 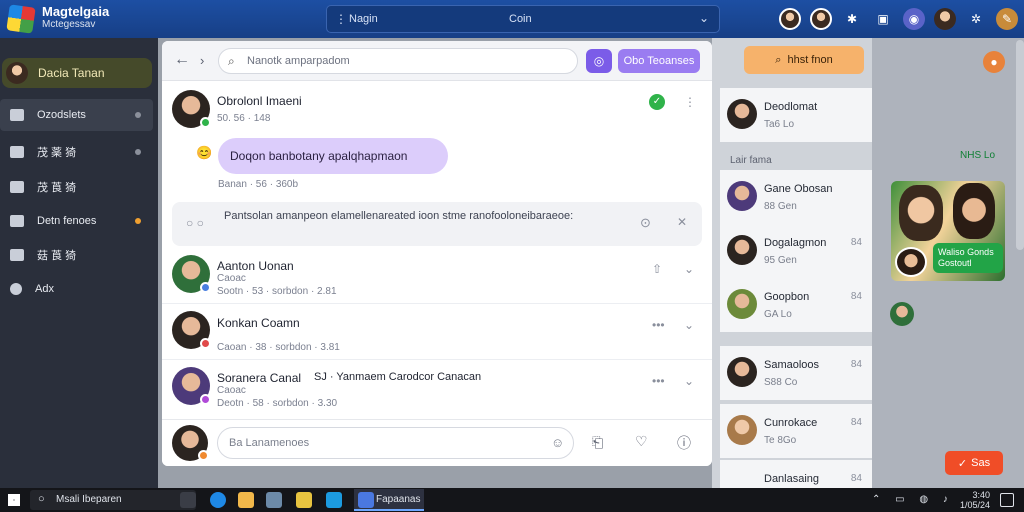 I want to click on notification-center-icon, so click(x=1007, y=500).